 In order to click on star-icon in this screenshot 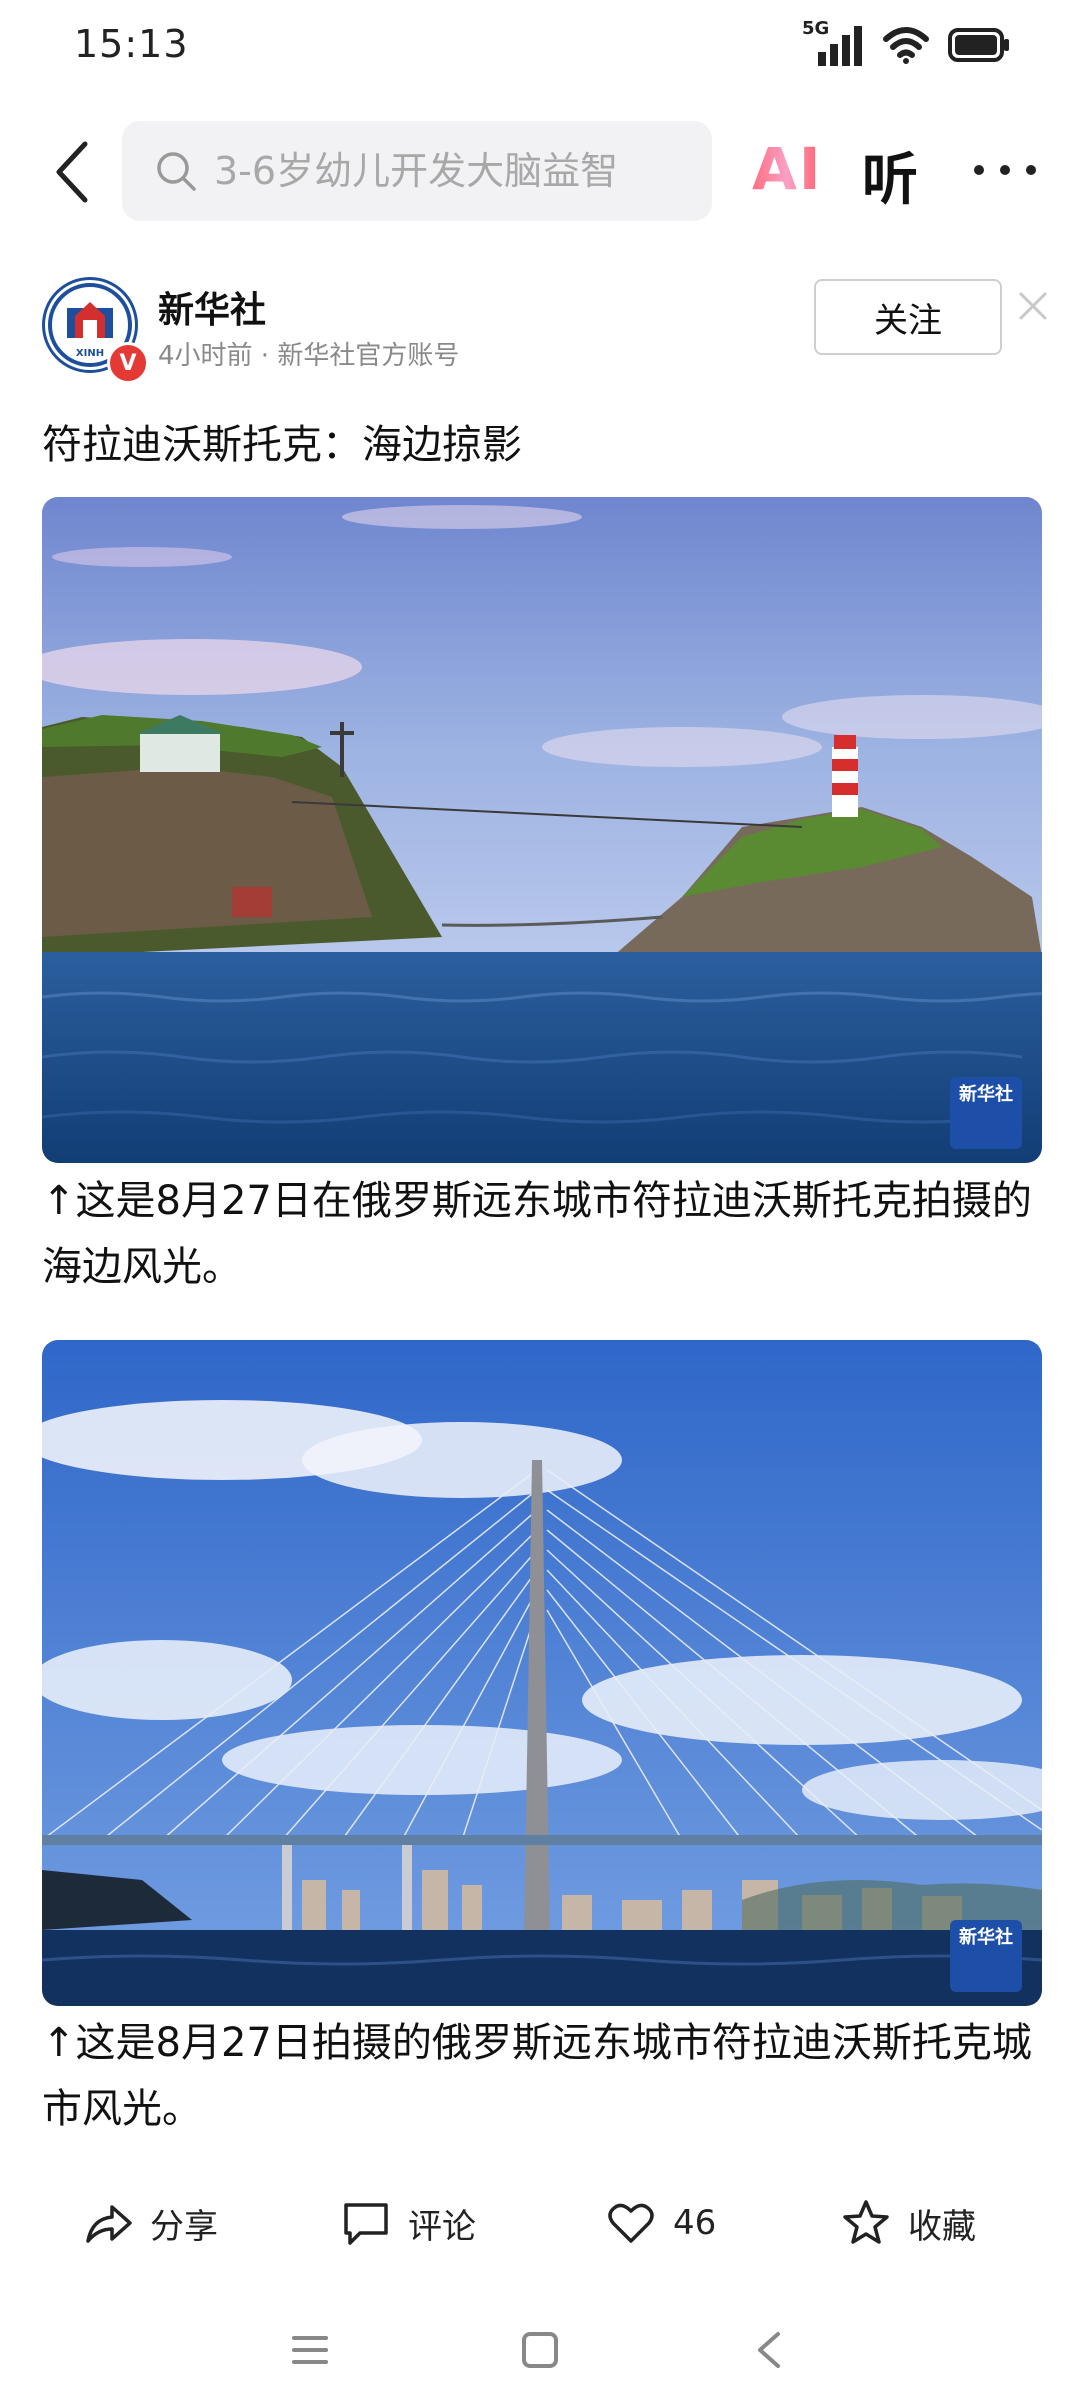, I will do `click(866, 2222)`.